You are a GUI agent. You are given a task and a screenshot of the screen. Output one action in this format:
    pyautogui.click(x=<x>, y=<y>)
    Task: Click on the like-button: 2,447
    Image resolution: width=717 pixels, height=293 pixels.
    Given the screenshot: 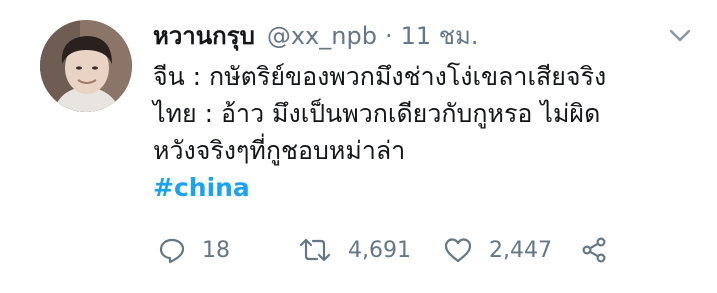 What is the action you would take?
    pyautogui.click(x=497, y=250)
    